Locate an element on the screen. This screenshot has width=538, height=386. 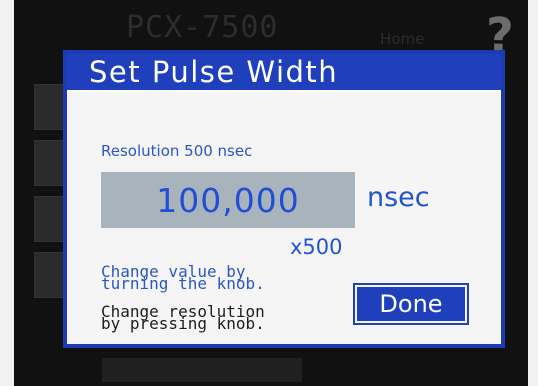
resolution-label: Resolution 500 nsec is located at coordinates (177, 151).